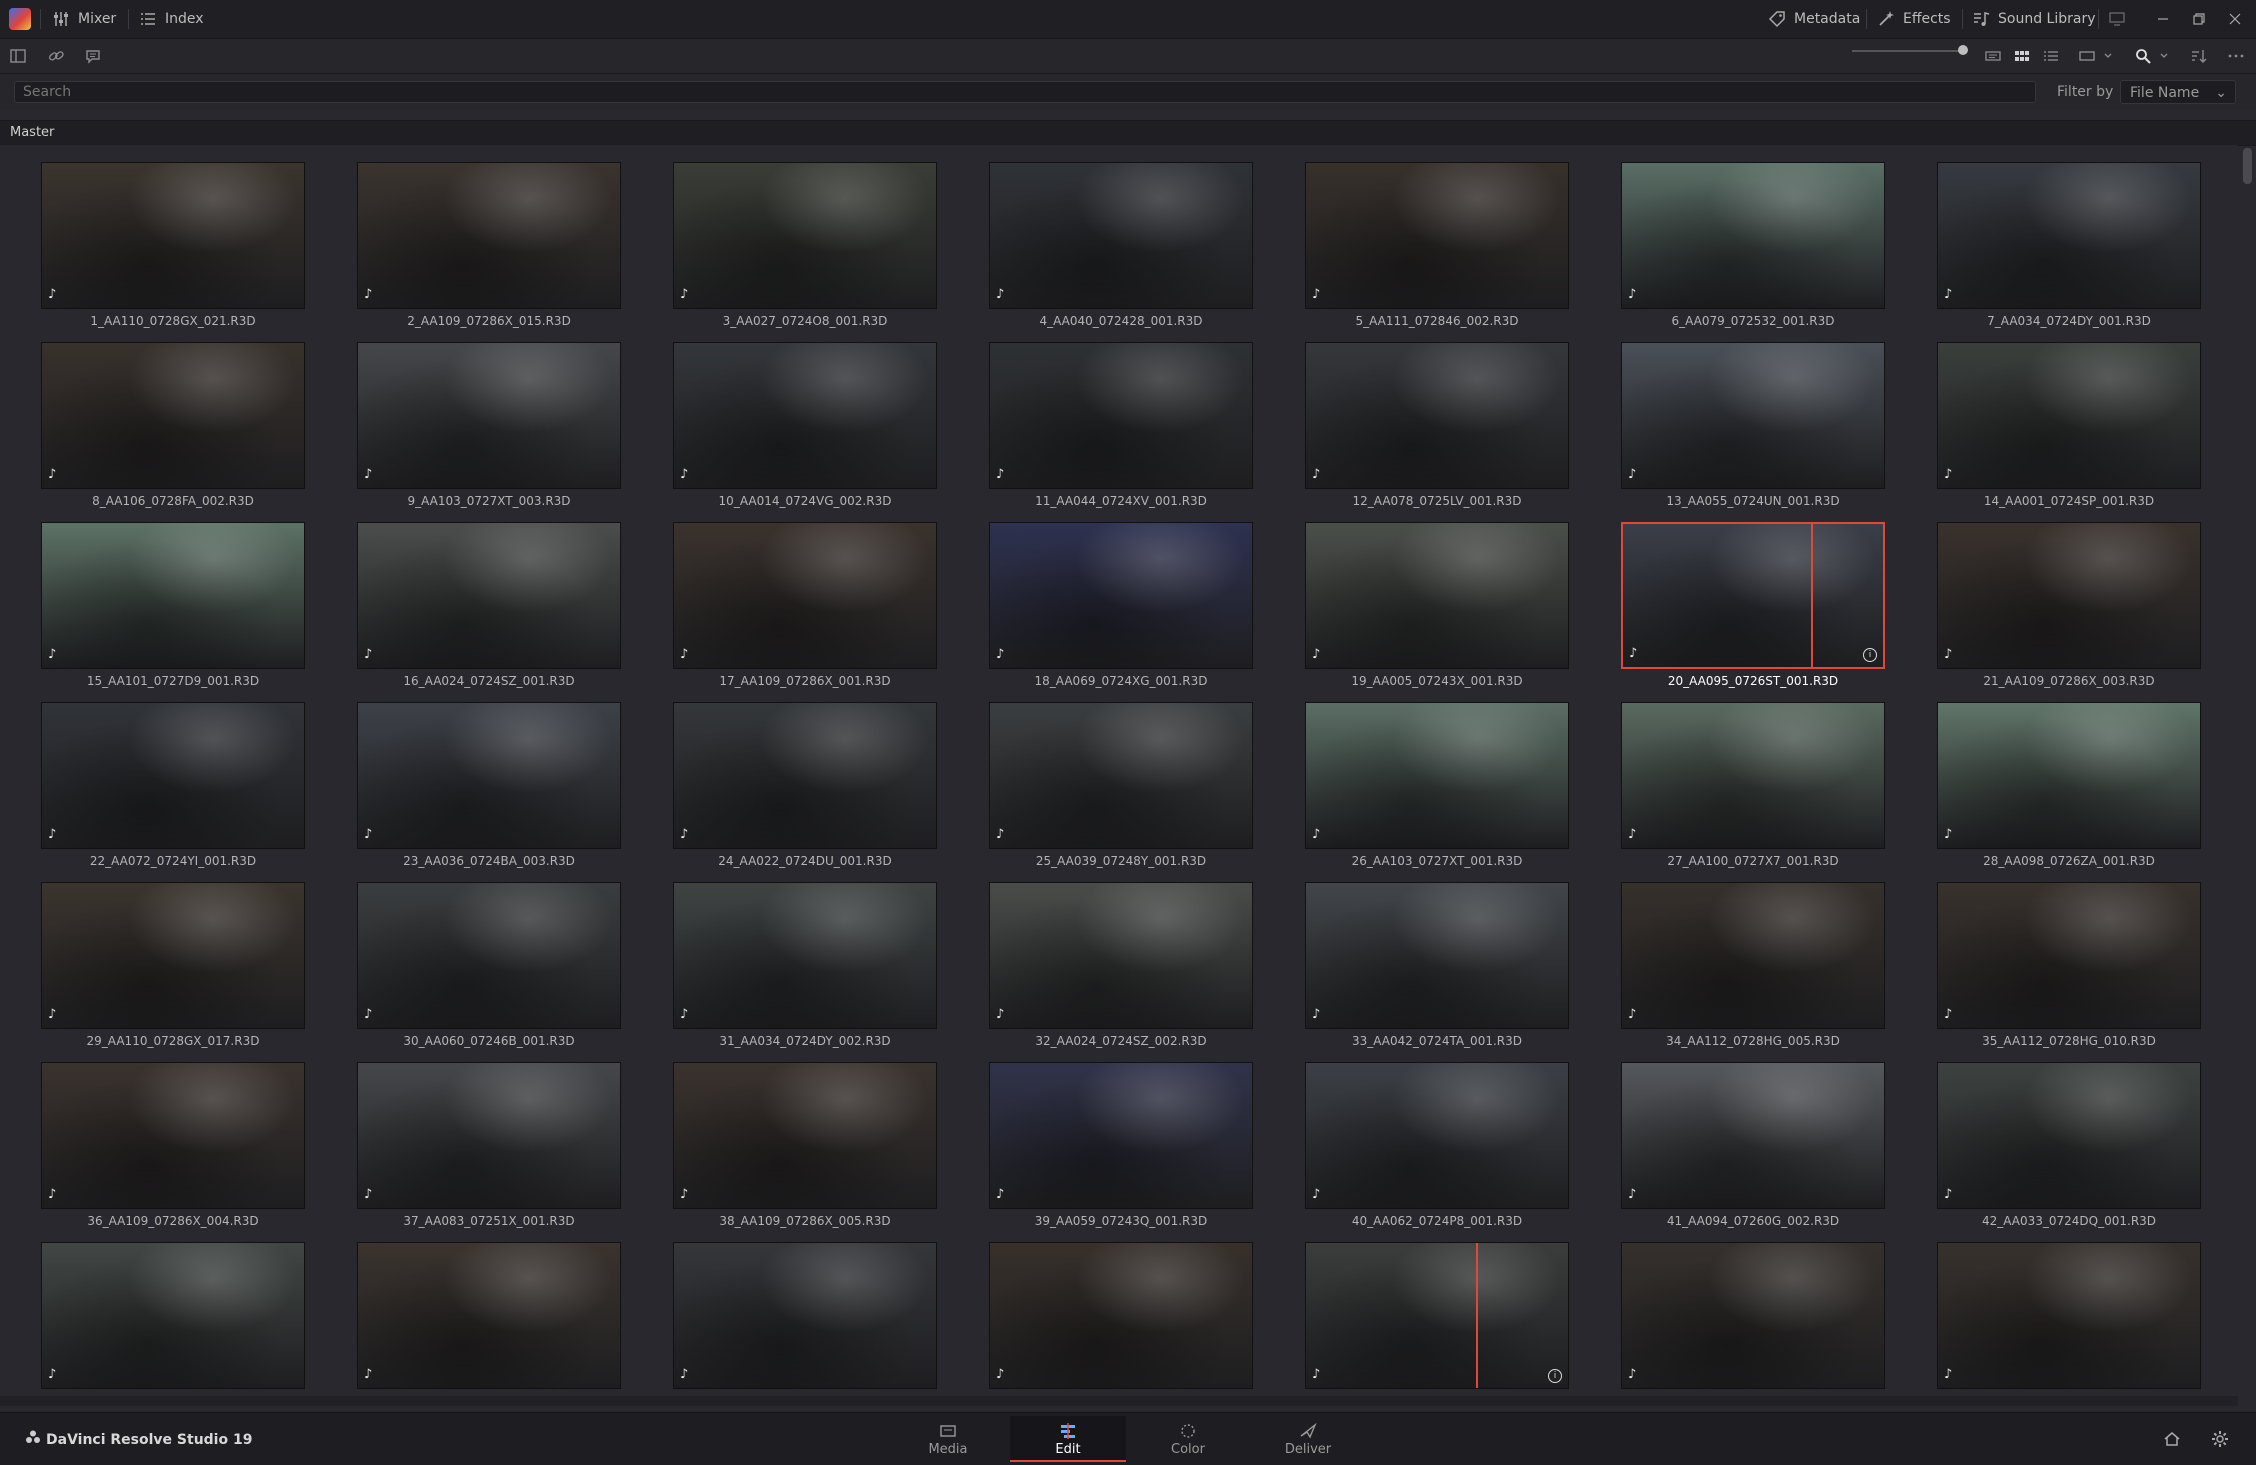 This screenshot has height=1465, width=2256. Describe the element at coordinates (1914, 19) in the screenshot. I see `effects-button: Effects` at that location.